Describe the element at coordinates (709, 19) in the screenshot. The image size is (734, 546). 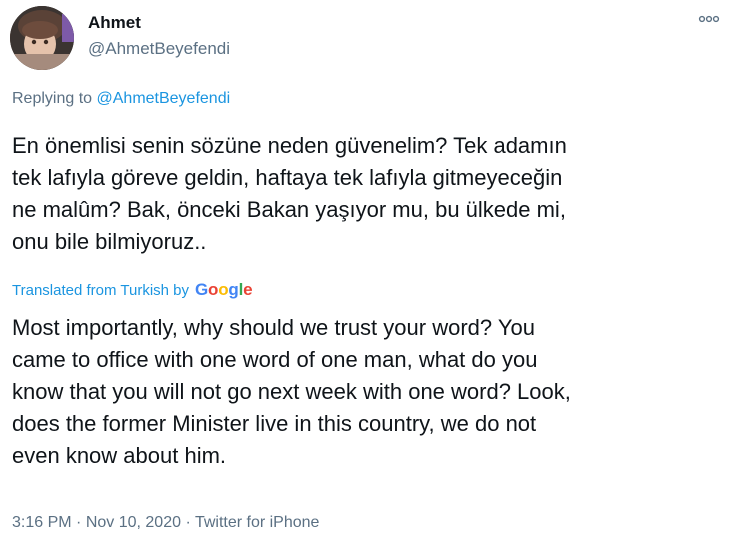
I see `more-icon` at that location.